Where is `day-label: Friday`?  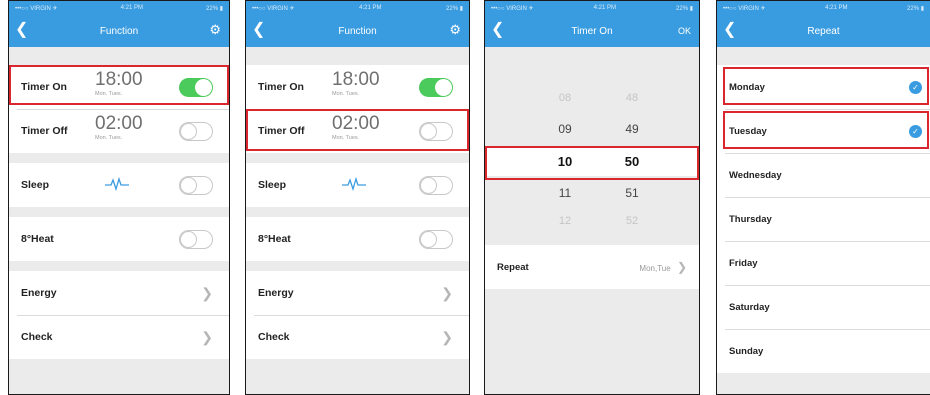 day-label: Friday is located at coordinates (743, 263).